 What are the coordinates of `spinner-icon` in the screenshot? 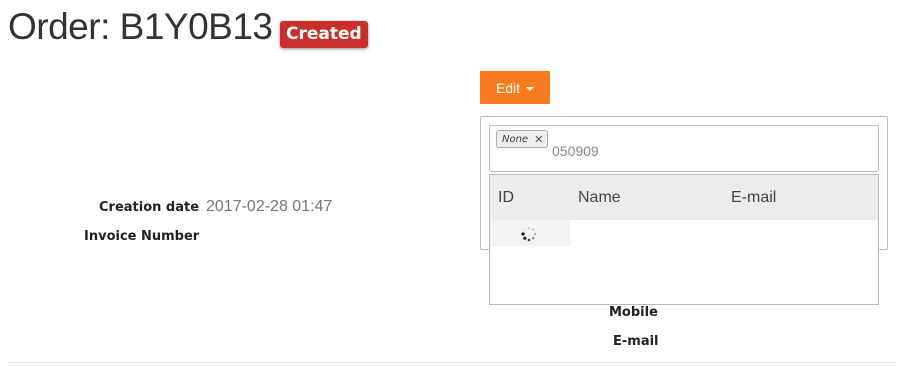 It's located at (529, 234).